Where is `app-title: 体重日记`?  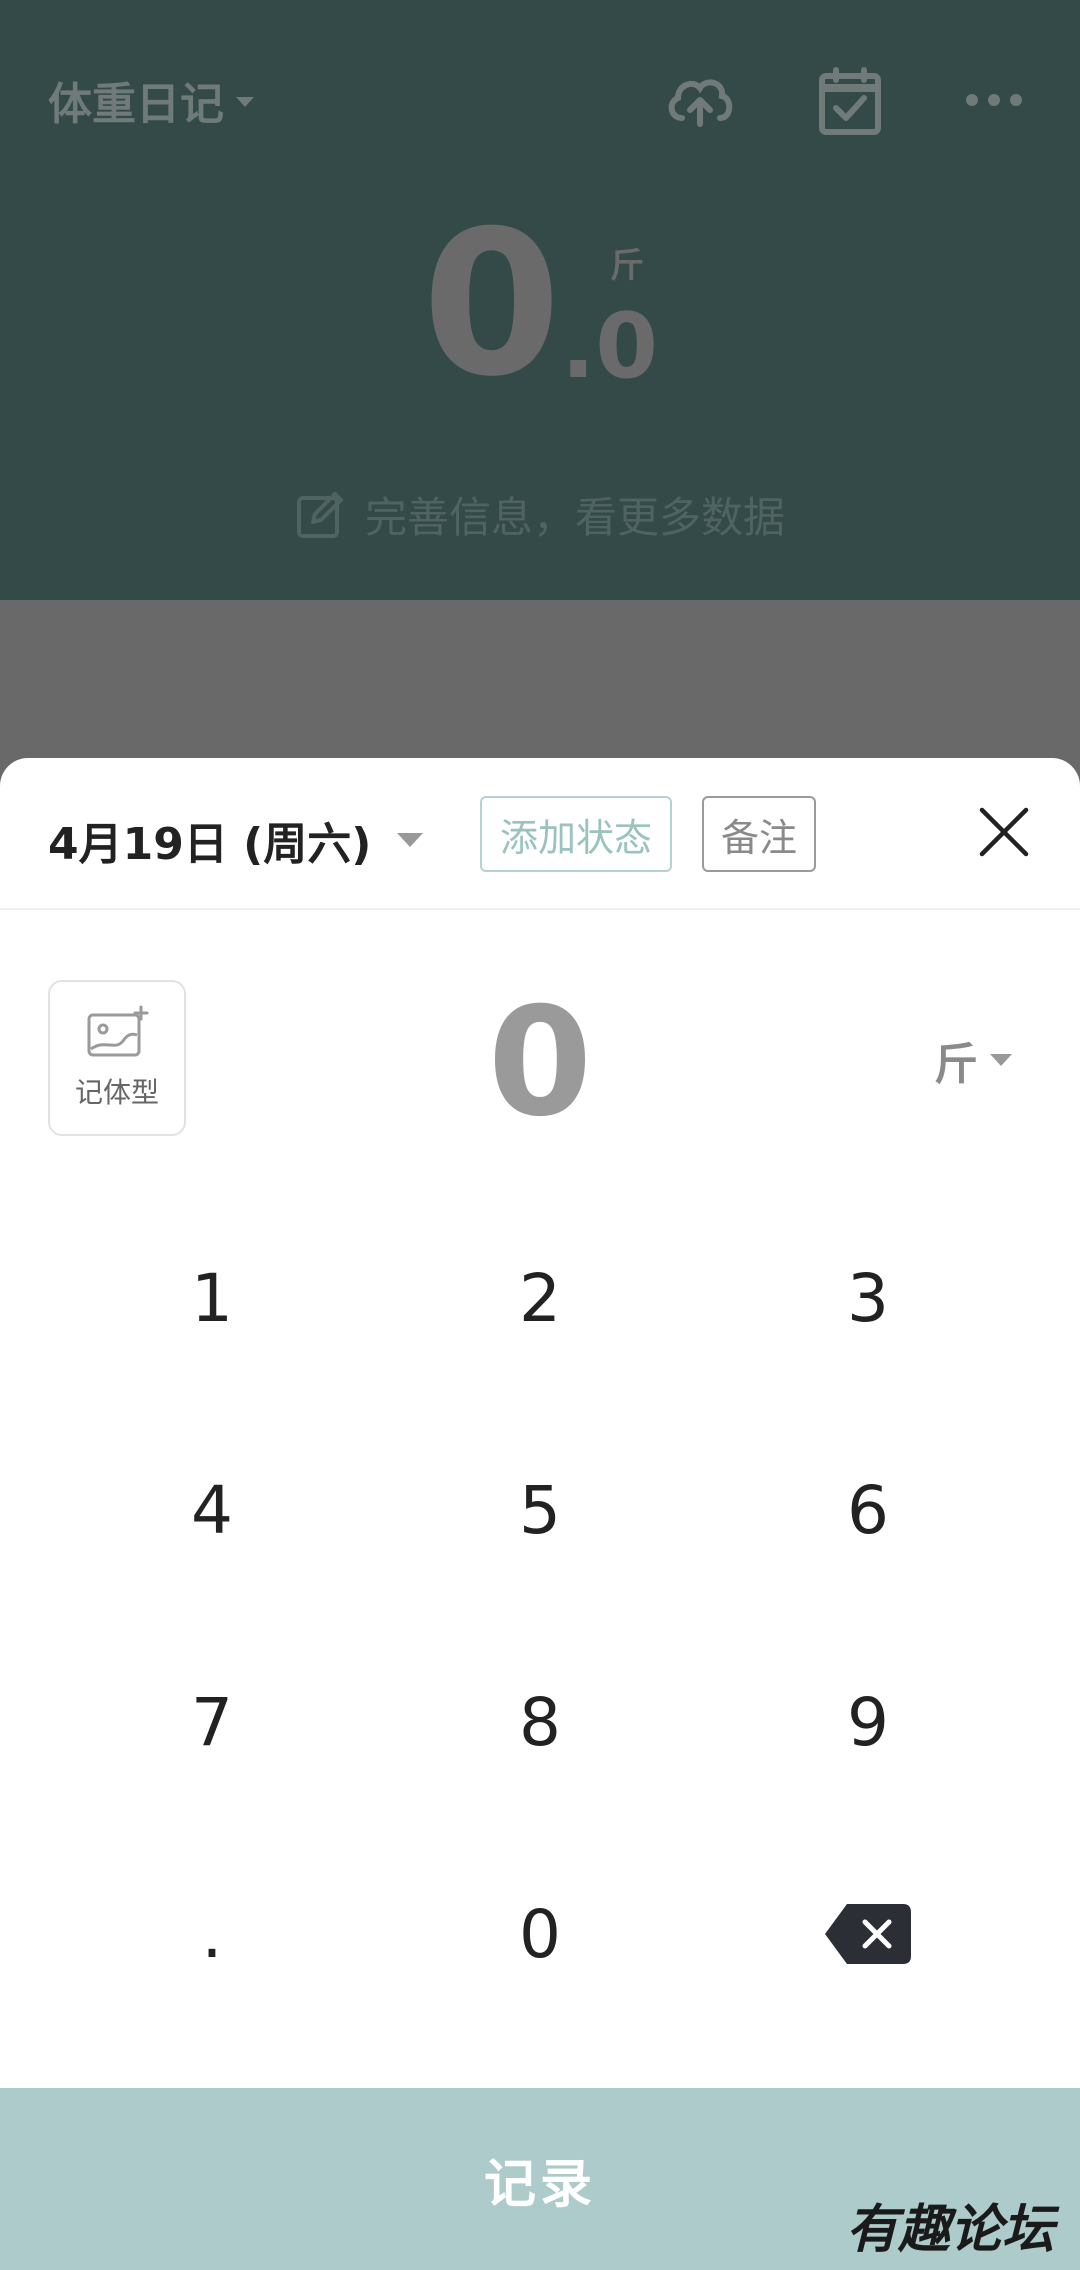
app-title: 体重日记 is located at coordinates (136, 104).